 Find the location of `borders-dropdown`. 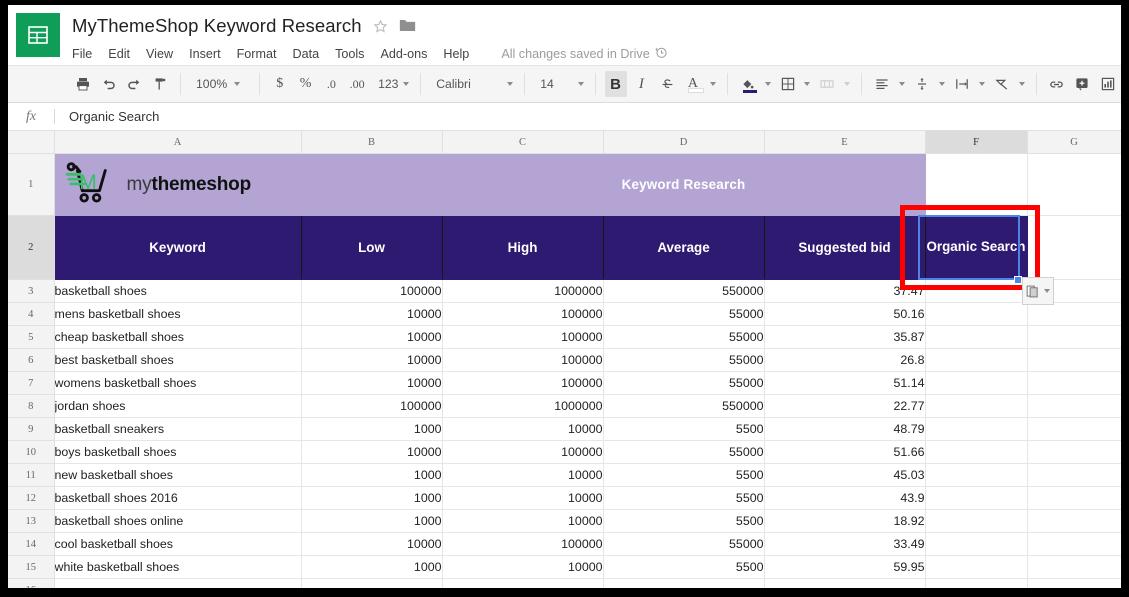

borders-dropdown is located at coordinates (807, 84).